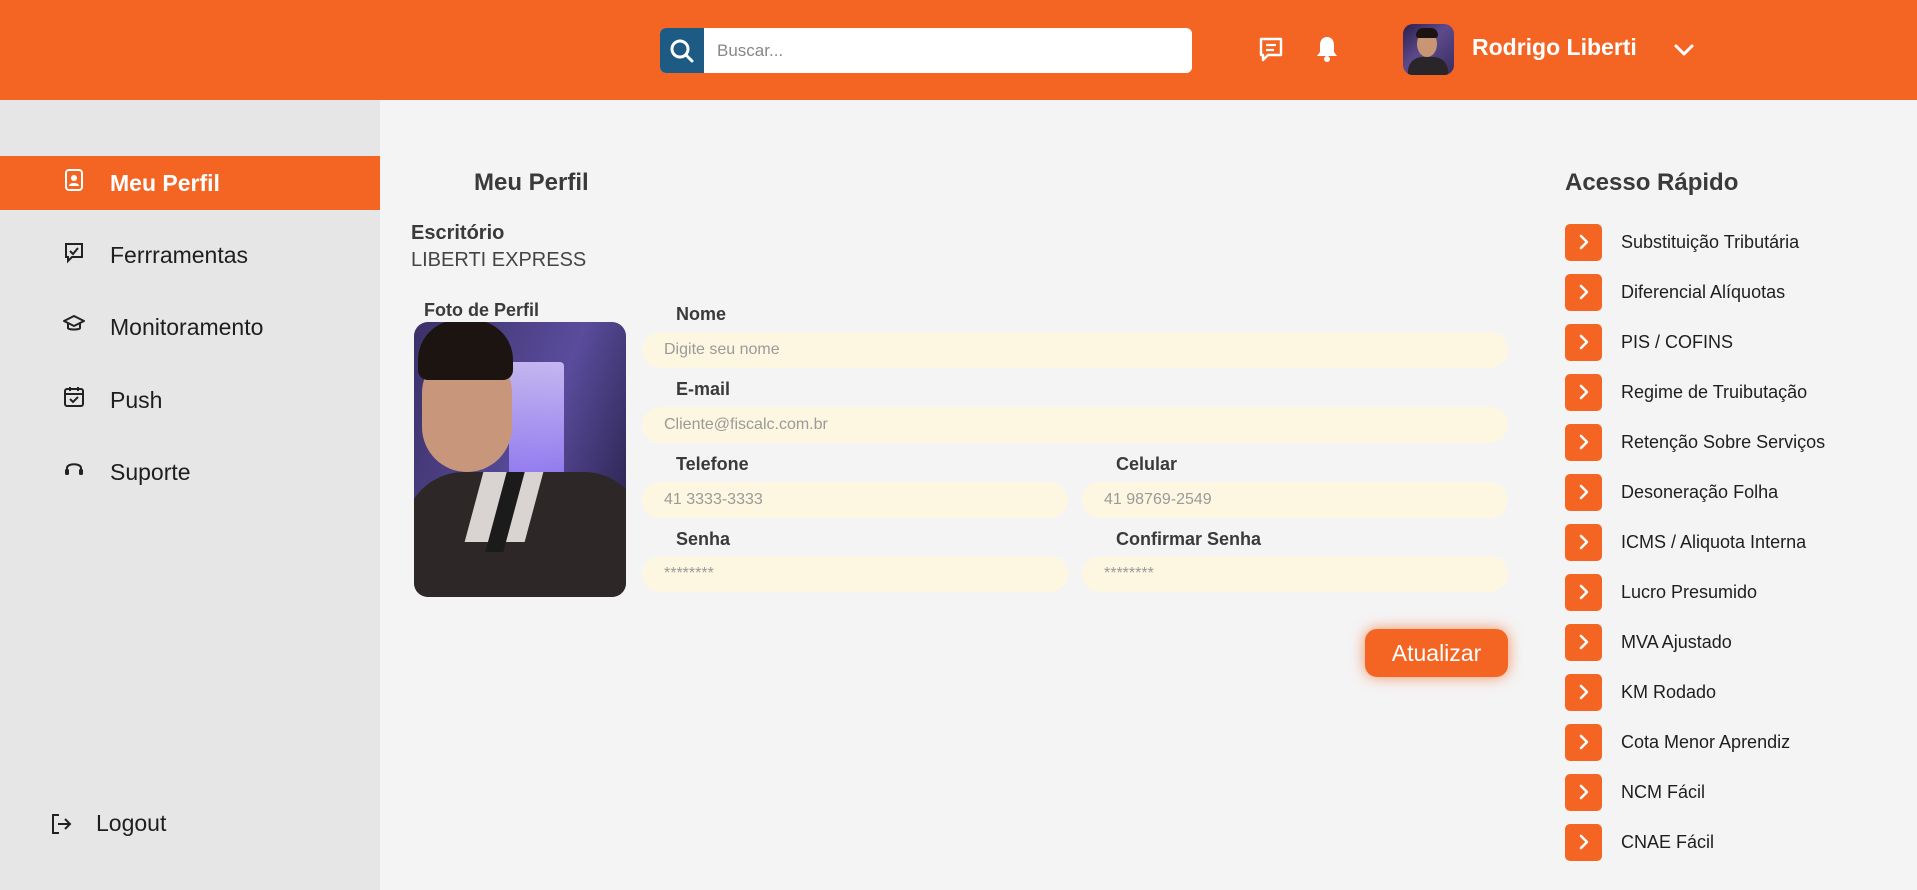 Image resolution: width=1917 pixels, height=890 pixels. I want to click on sidebar-item-monitoramento: Monitoramento, so click(190, 327).